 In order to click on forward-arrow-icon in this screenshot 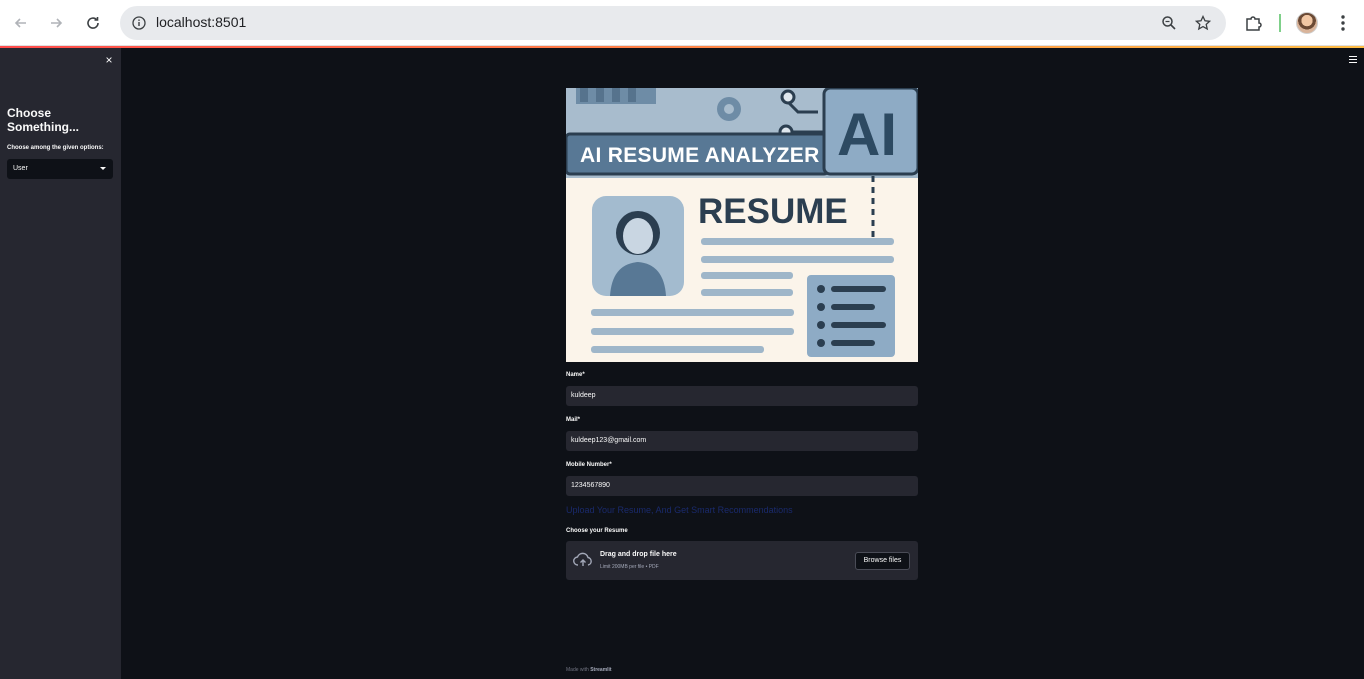, I will do `click(56, 23)`.